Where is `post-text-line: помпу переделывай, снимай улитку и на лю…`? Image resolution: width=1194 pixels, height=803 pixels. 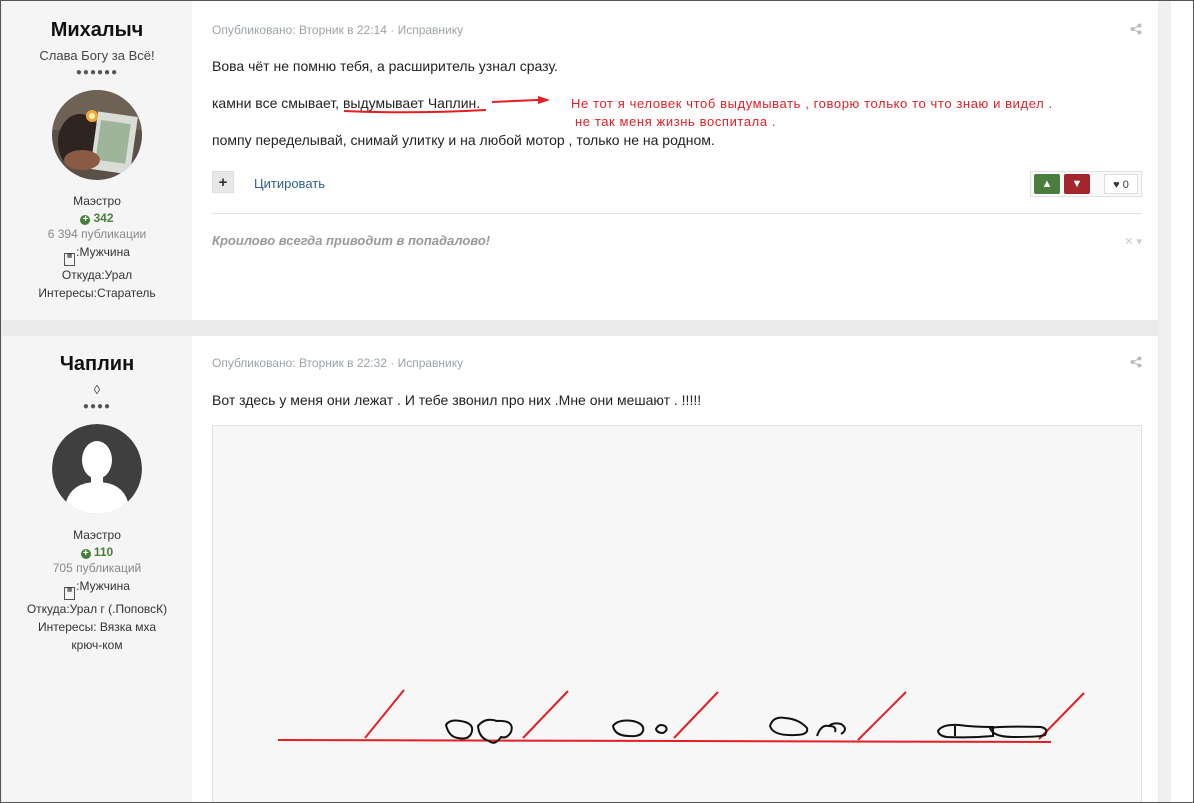 post-text-line: помпу переделывай, снимай улитку и на лю… is located at coordinates (463, 140).